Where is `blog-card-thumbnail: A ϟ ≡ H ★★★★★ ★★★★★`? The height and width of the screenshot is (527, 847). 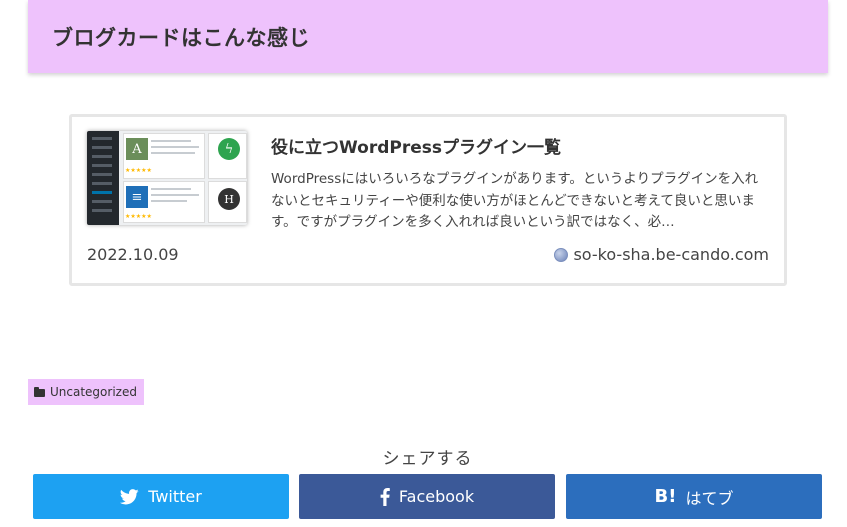 blog-card-thumbnail: A ϟ ≡ H ★★★★★ ★★★★★ is located at coordinates (167, 178).